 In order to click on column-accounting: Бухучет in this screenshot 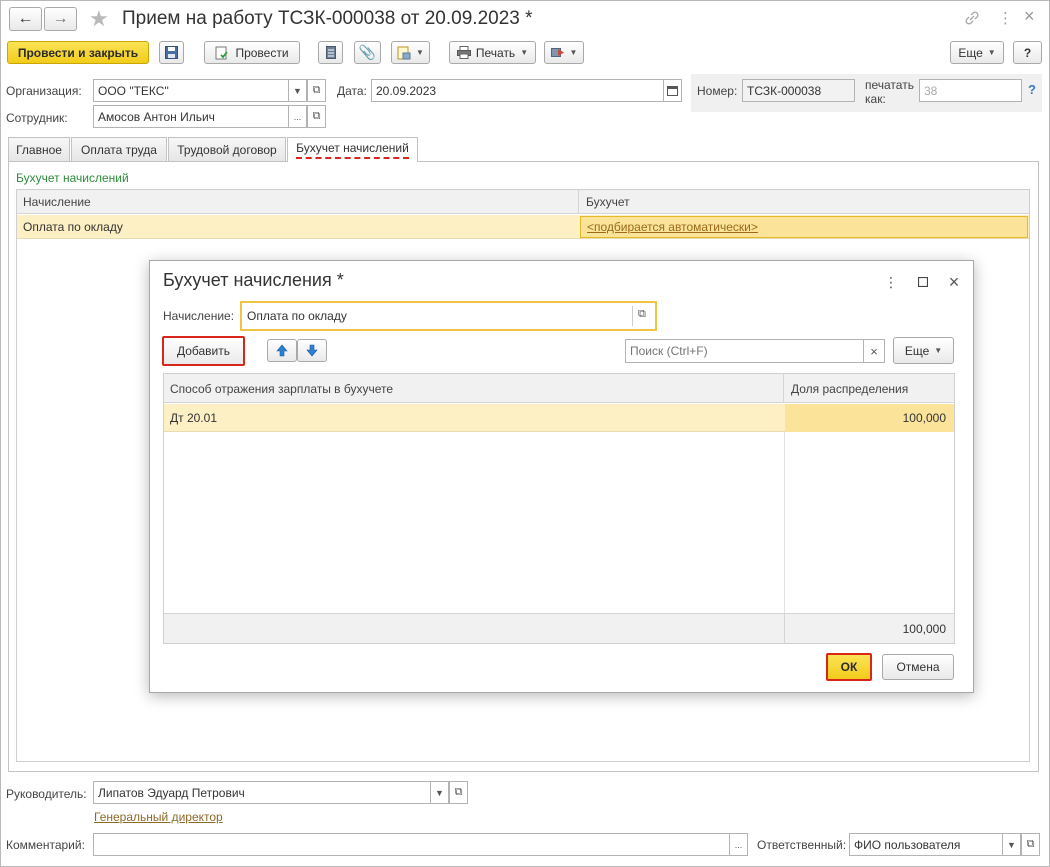, I will do `click(804, 202)`.